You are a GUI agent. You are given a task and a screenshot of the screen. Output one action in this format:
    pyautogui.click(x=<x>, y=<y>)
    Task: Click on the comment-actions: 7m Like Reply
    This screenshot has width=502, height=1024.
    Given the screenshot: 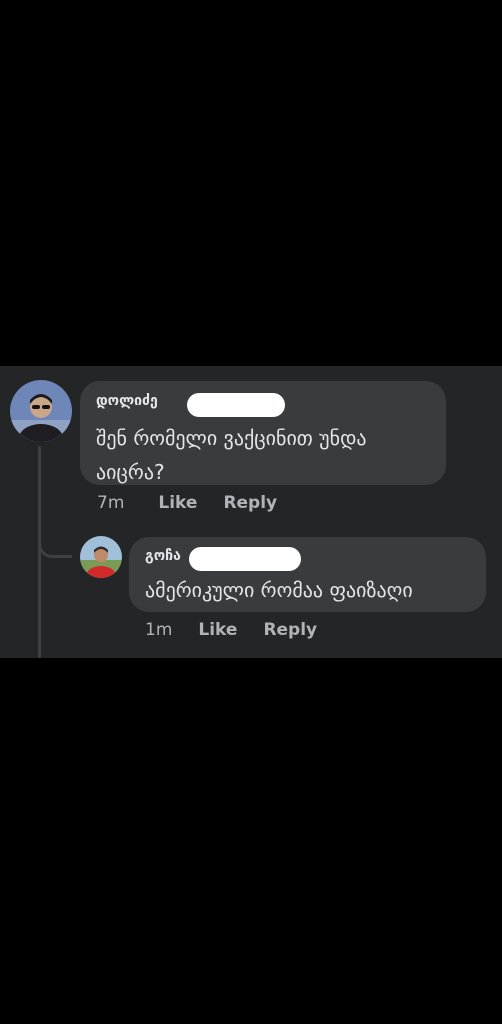 What is the action you would take?
    pyautogui.click(x=200, y=503)
    